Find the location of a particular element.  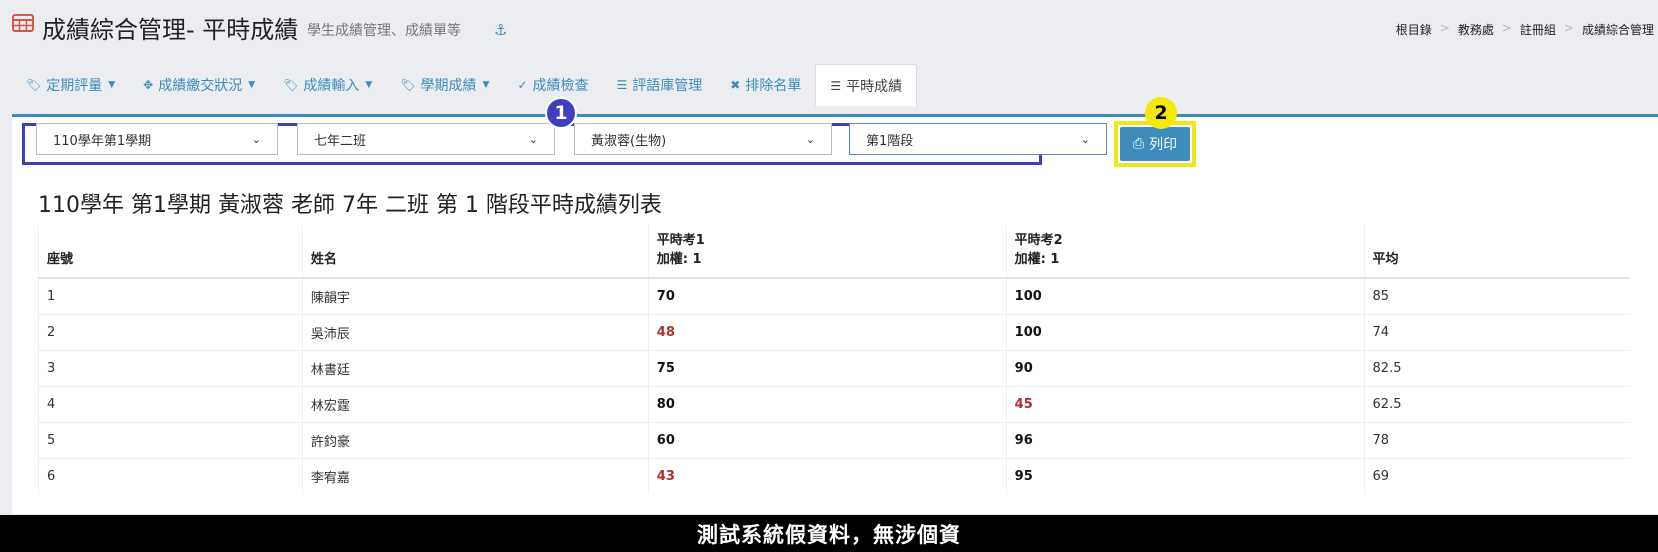

semester-select-value: 110學年第1學期 is located at coordinates (102, 141).